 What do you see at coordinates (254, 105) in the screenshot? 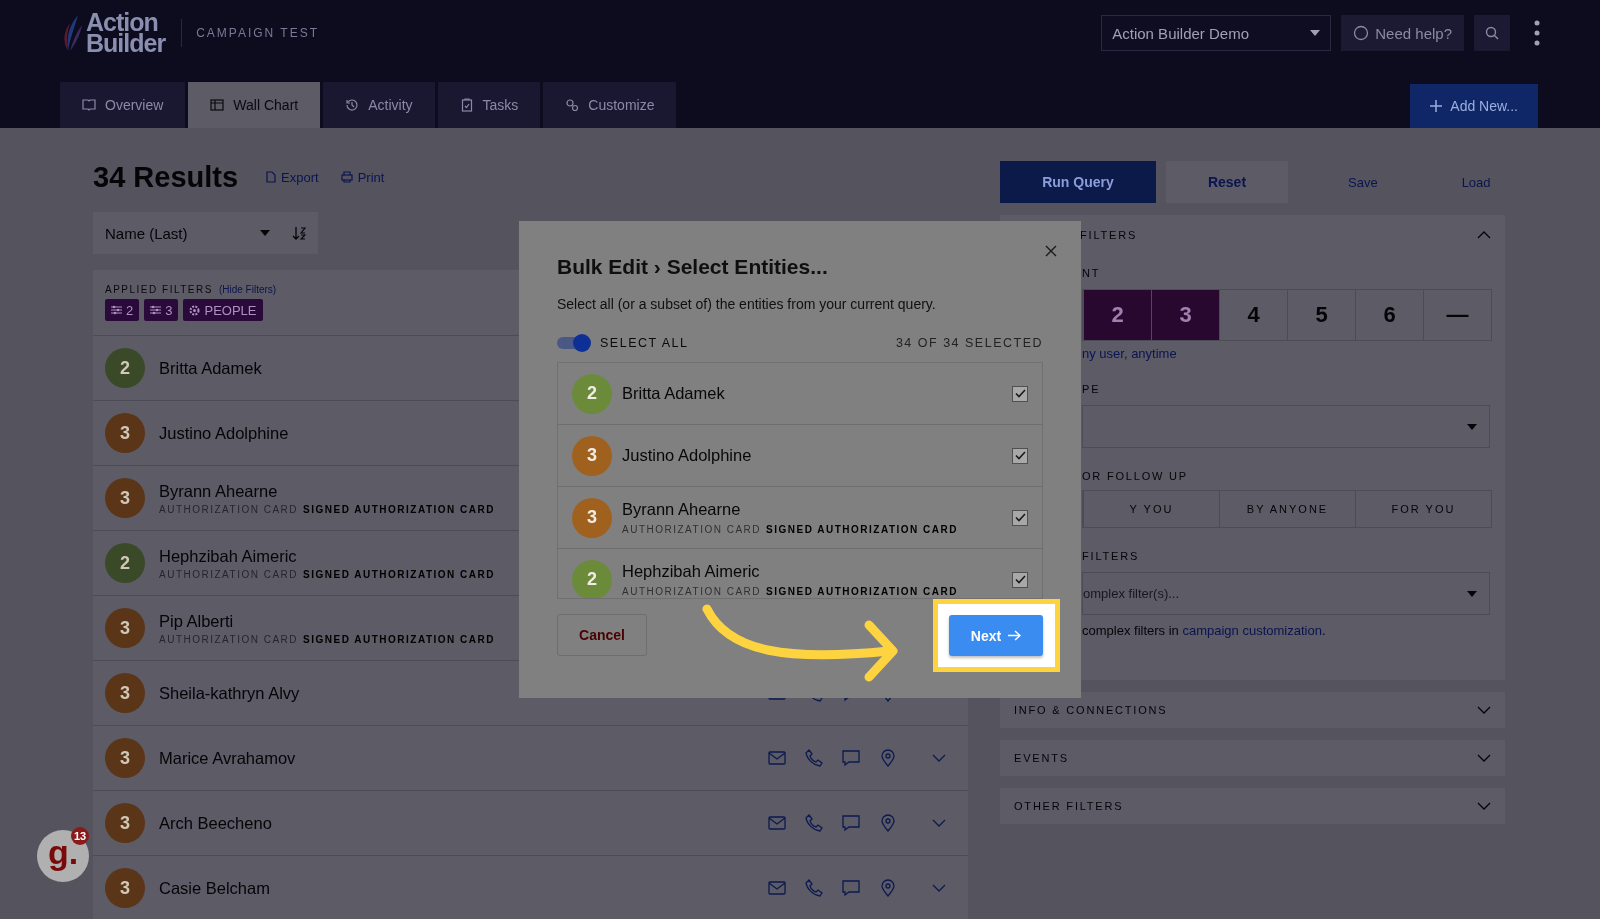
I see `nav-tab: Wall Chart` at bounding box center [254, 105].